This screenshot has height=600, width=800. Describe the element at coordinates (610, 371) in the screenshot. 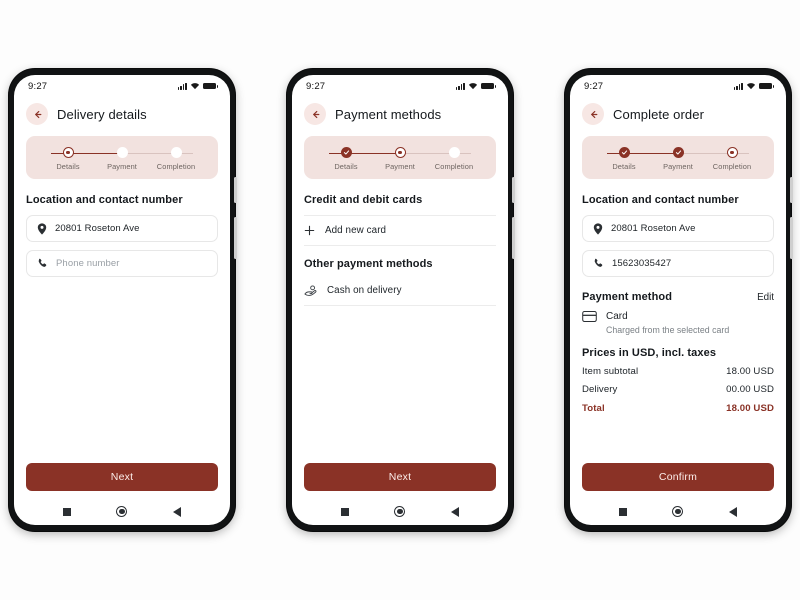

I see `price-label: Item subtotal` at that location.